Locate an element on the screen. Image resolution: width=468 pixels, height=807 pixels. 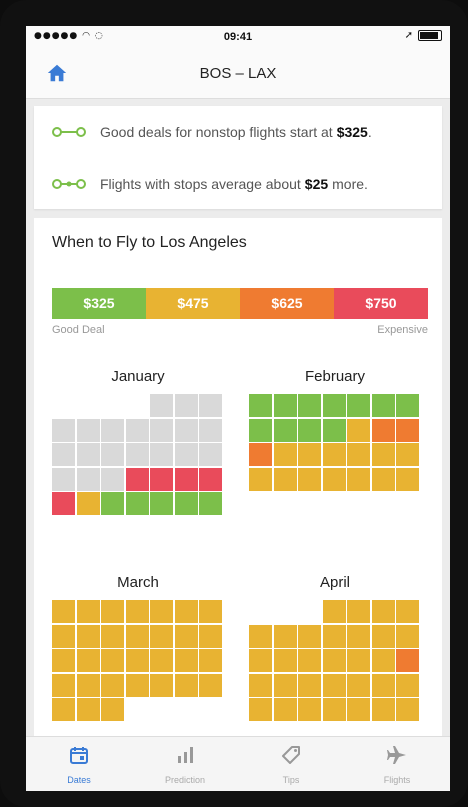
tab-prediction: Prediction is located at coordinates (185, 764).